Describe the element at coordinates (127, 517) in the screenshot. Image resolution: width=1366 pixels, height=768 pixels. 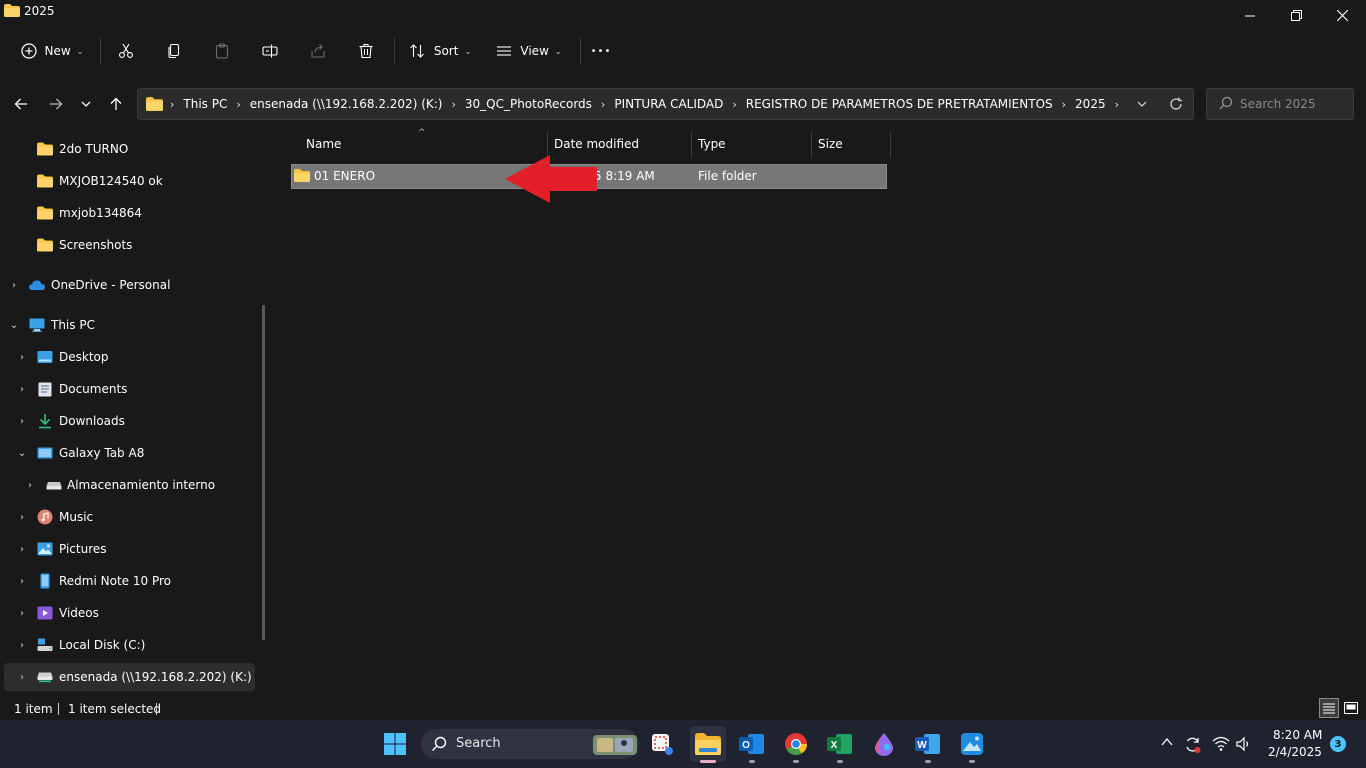
I see `nav-item-music: › Music` at that location.